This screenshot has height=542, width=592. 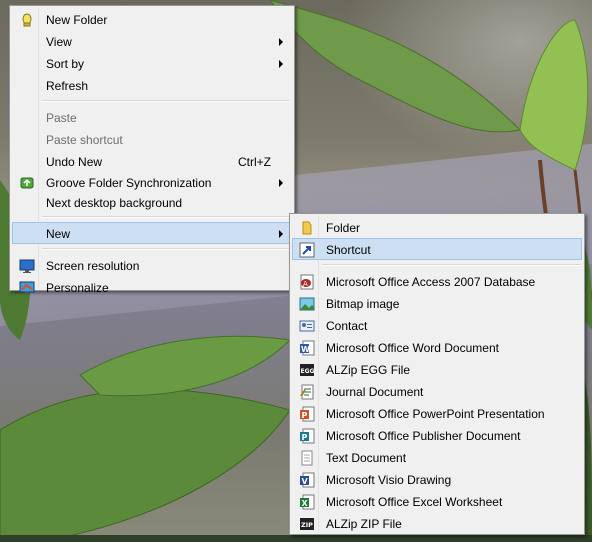 What do you see at coordinates (152, 63) in the screenshot?
I see `menu-item-sort-by: Sort by` at bounding box center [152, 63].